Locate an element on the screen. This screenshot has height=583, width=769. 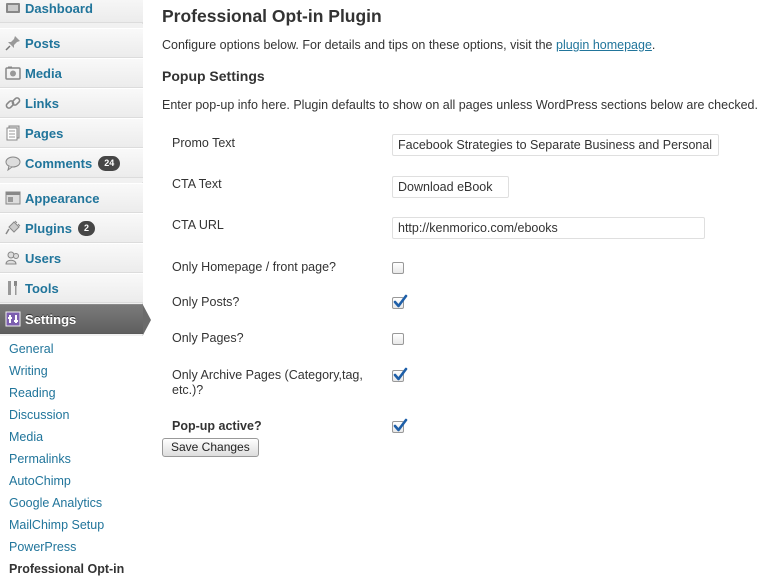
cta-url-input is located at coordinates (548, 228).